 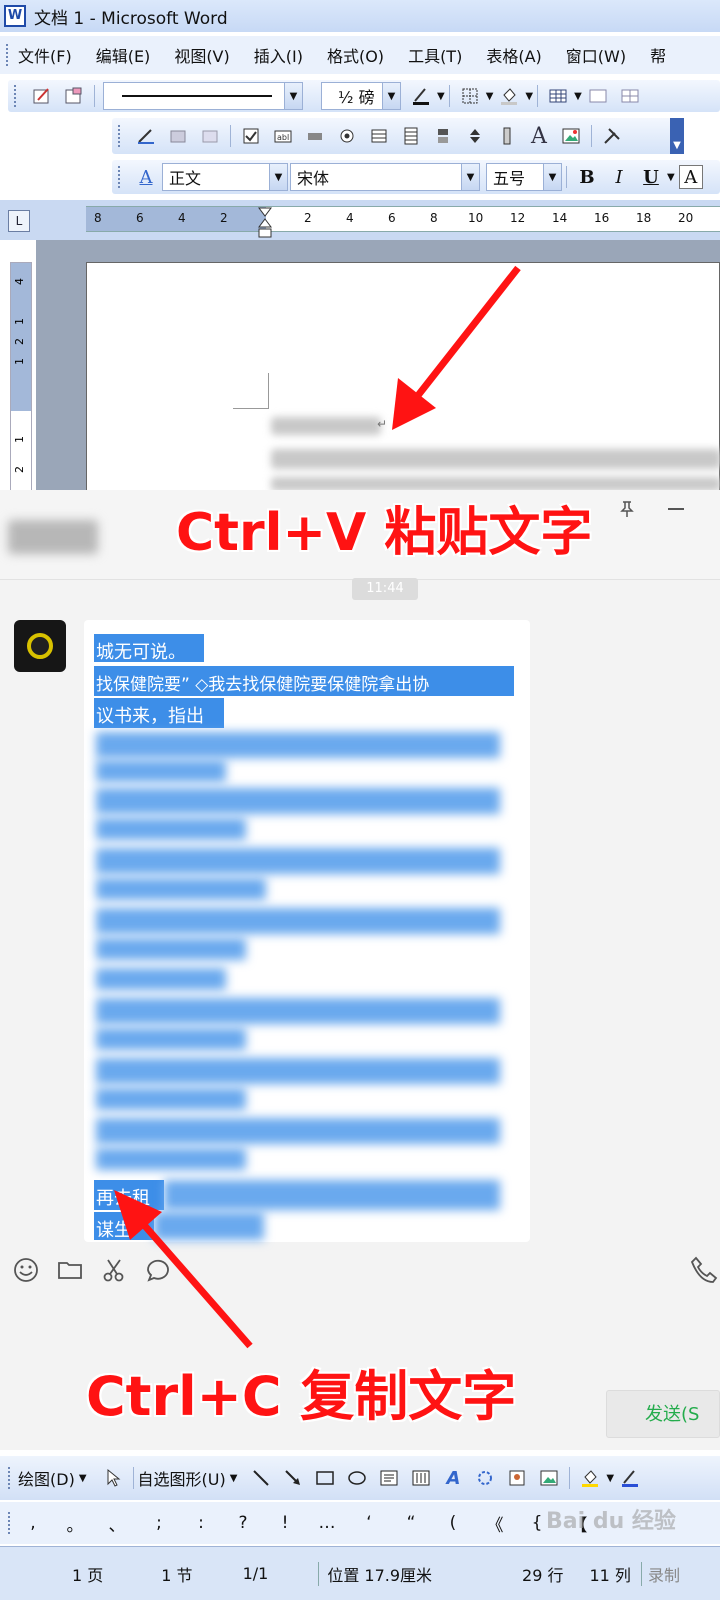 What do you see at coordinates (201, 1523) in the screenshot?
I see `symbol-colon: :` at bounding box center [201, 1523].